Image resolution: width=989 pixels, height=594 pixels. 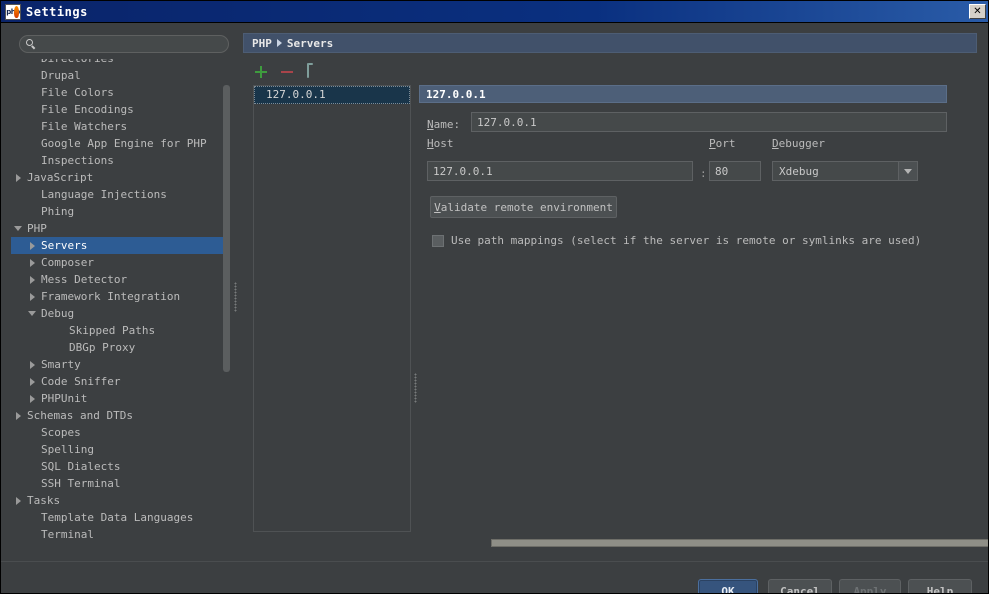 I want to click on host-label: Host, so click(x=440, y=143).